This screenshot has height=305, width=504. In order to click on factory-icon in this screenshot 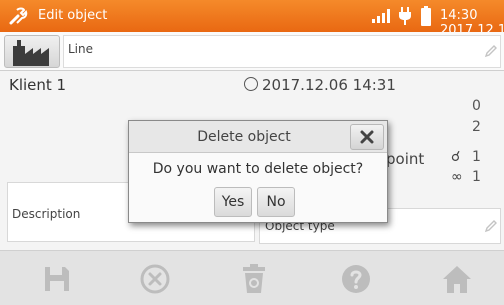, I will do `click(31, 53)`.